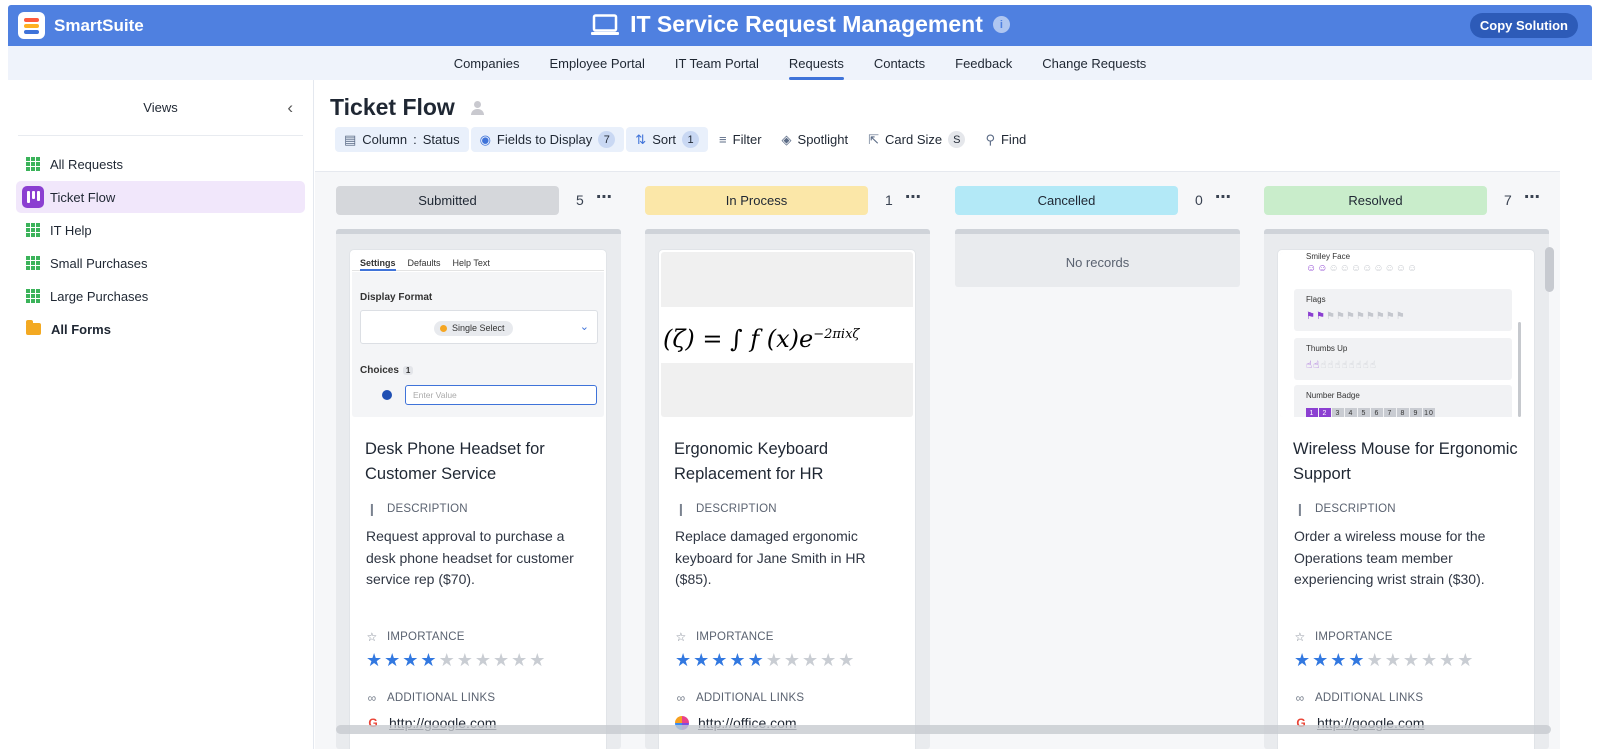 This screenshot has height=749, width=1600. What do you see at coordinates (290, 108) in the screenshot?
I see `collapse-sidebar-icon: ‹` at bounding box center [290, 108].